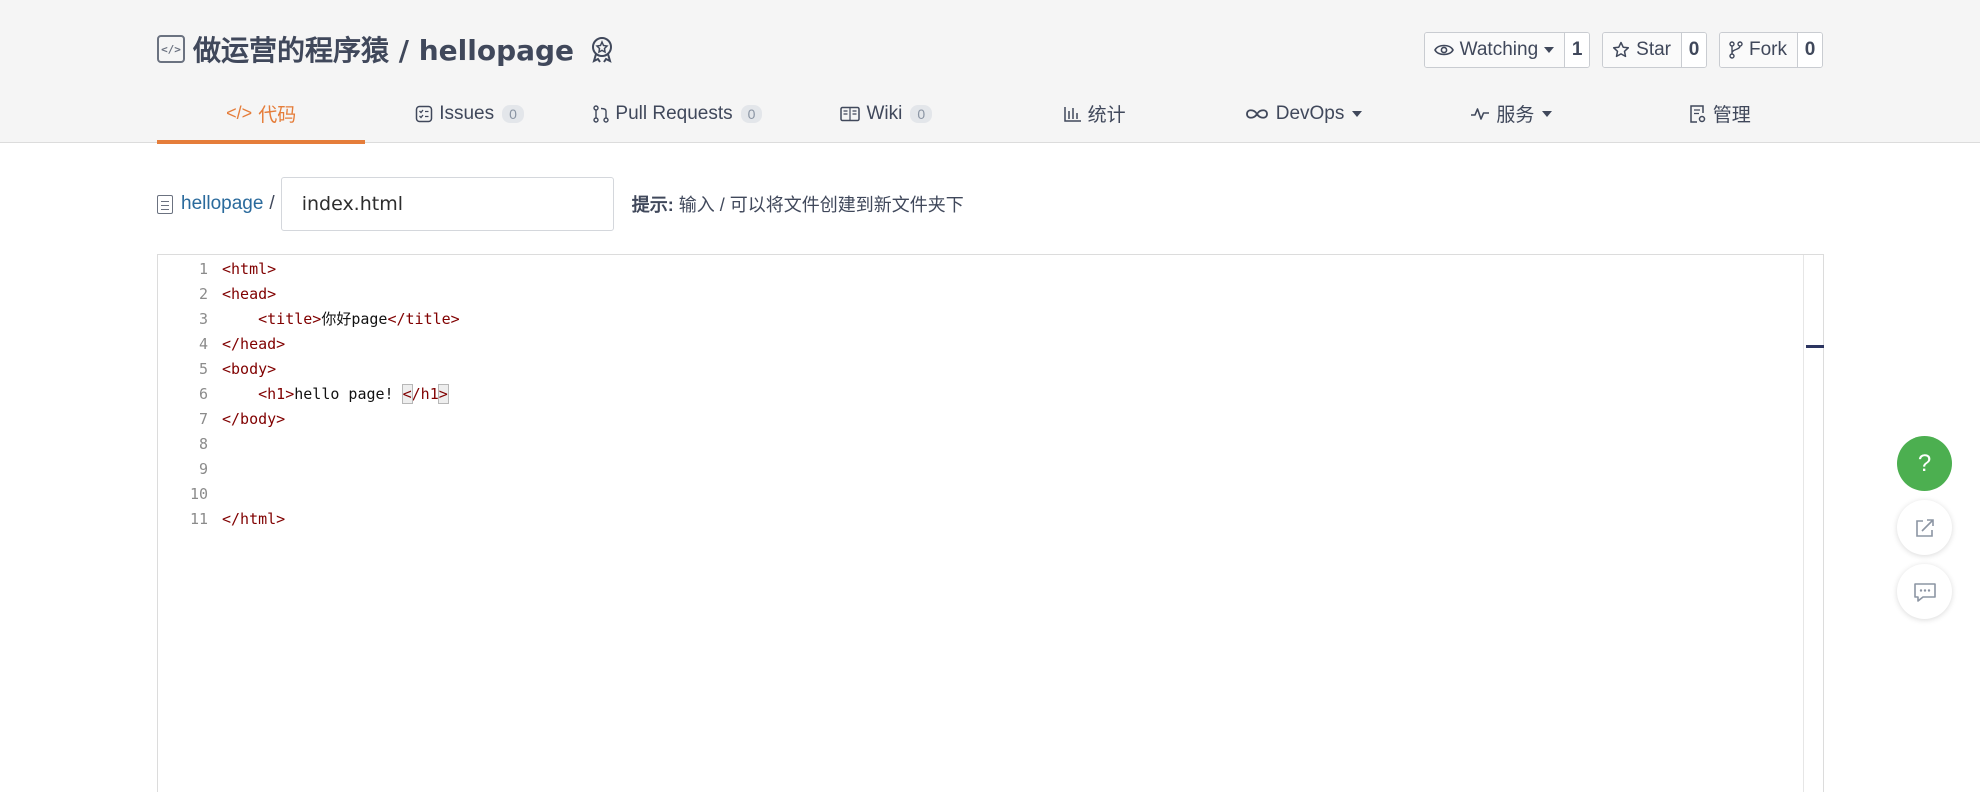  Describe the element at coordinates (1698, 113) in the screenshot. I see `settings-doc-icon` at that location.